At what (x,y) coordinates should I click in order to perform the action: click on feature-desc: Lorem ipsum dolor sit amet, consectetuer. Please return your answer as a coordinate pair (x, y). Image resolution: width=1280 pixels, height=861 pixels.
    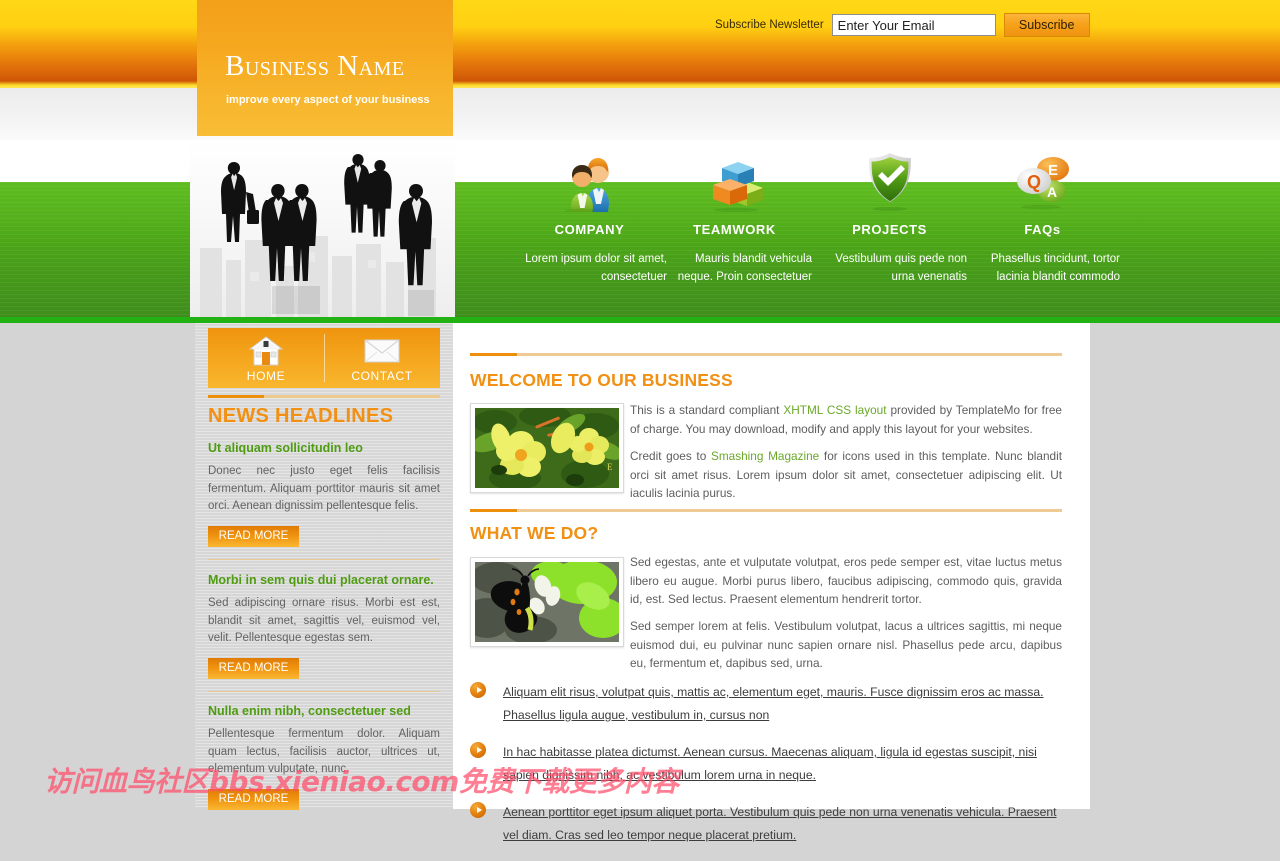
    Looking at the image, I should click on (596, 268).